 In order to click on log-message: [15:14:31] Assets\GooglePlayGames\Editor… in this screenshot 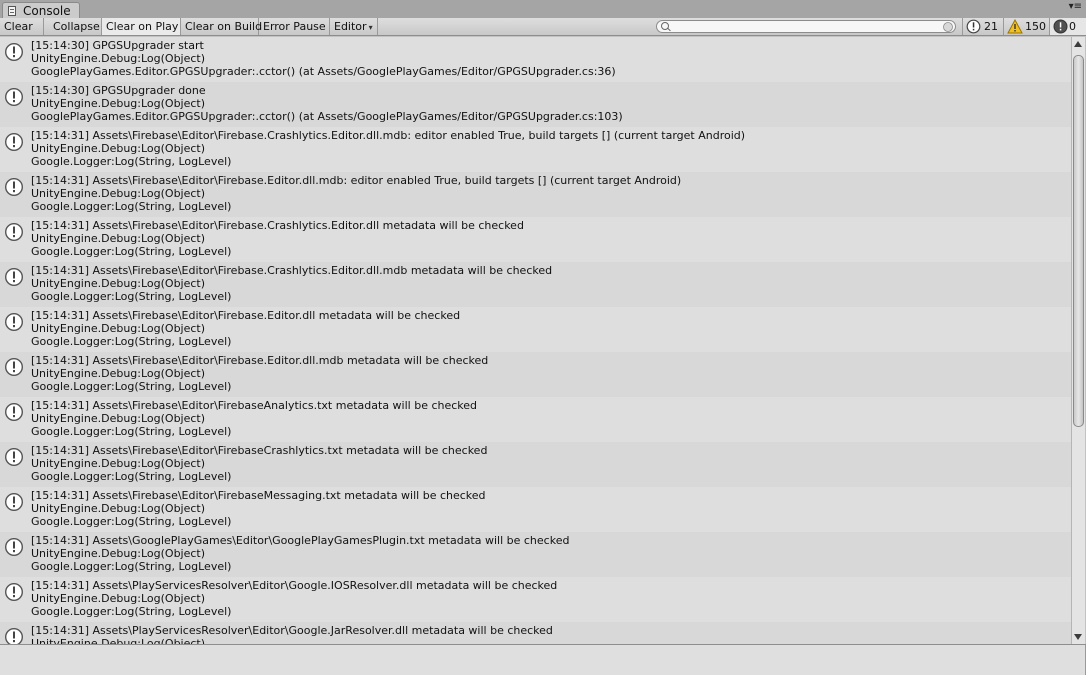, I will do `click(300, 540)`.